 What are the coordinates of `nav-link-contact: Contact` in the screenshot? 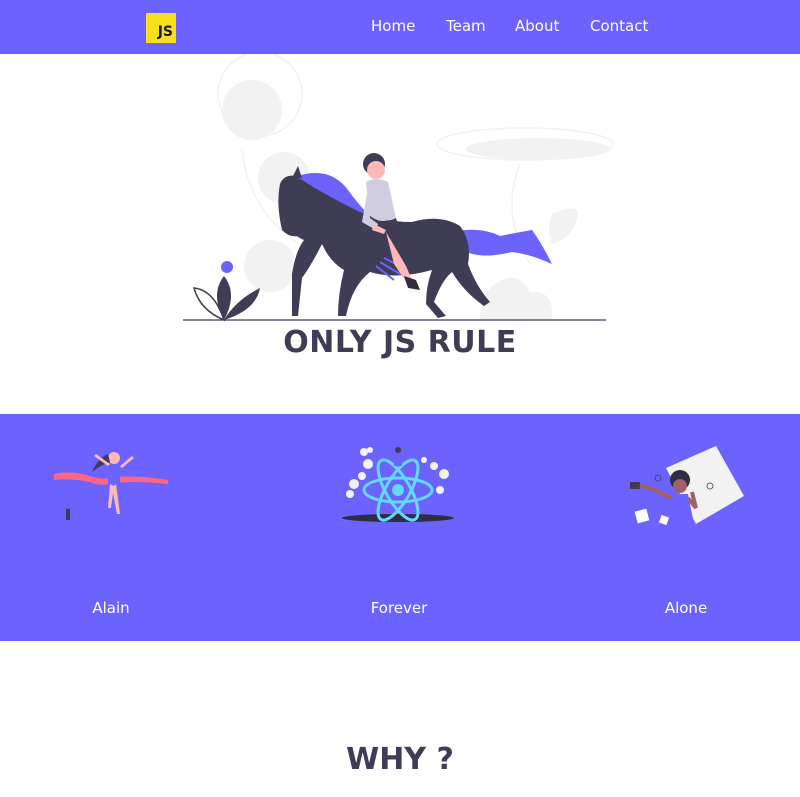 It's located at (619, 26).